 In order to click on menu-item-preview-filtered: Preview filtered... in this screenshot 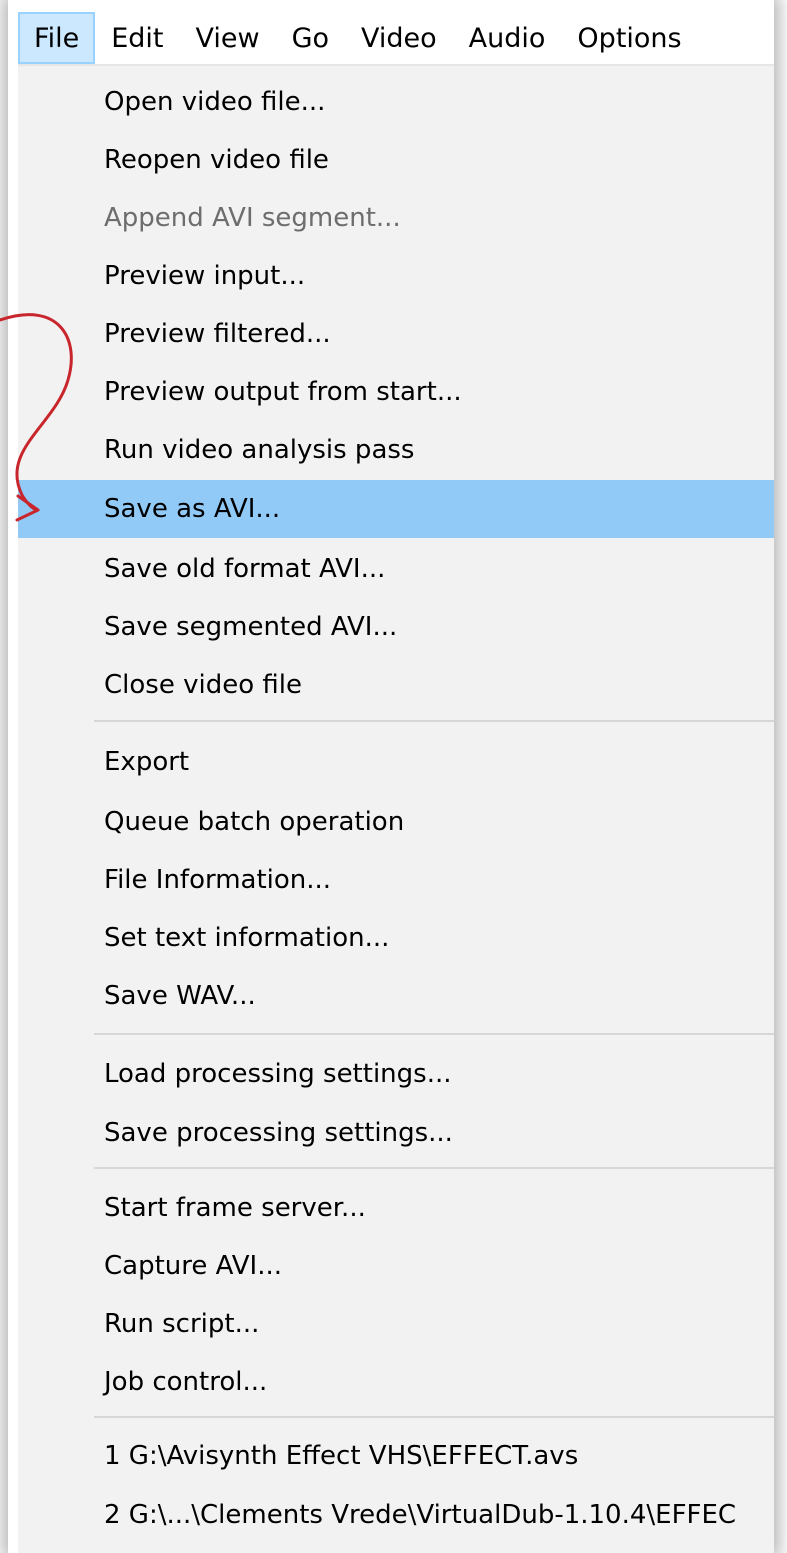, I will do `click(396, 334)`.